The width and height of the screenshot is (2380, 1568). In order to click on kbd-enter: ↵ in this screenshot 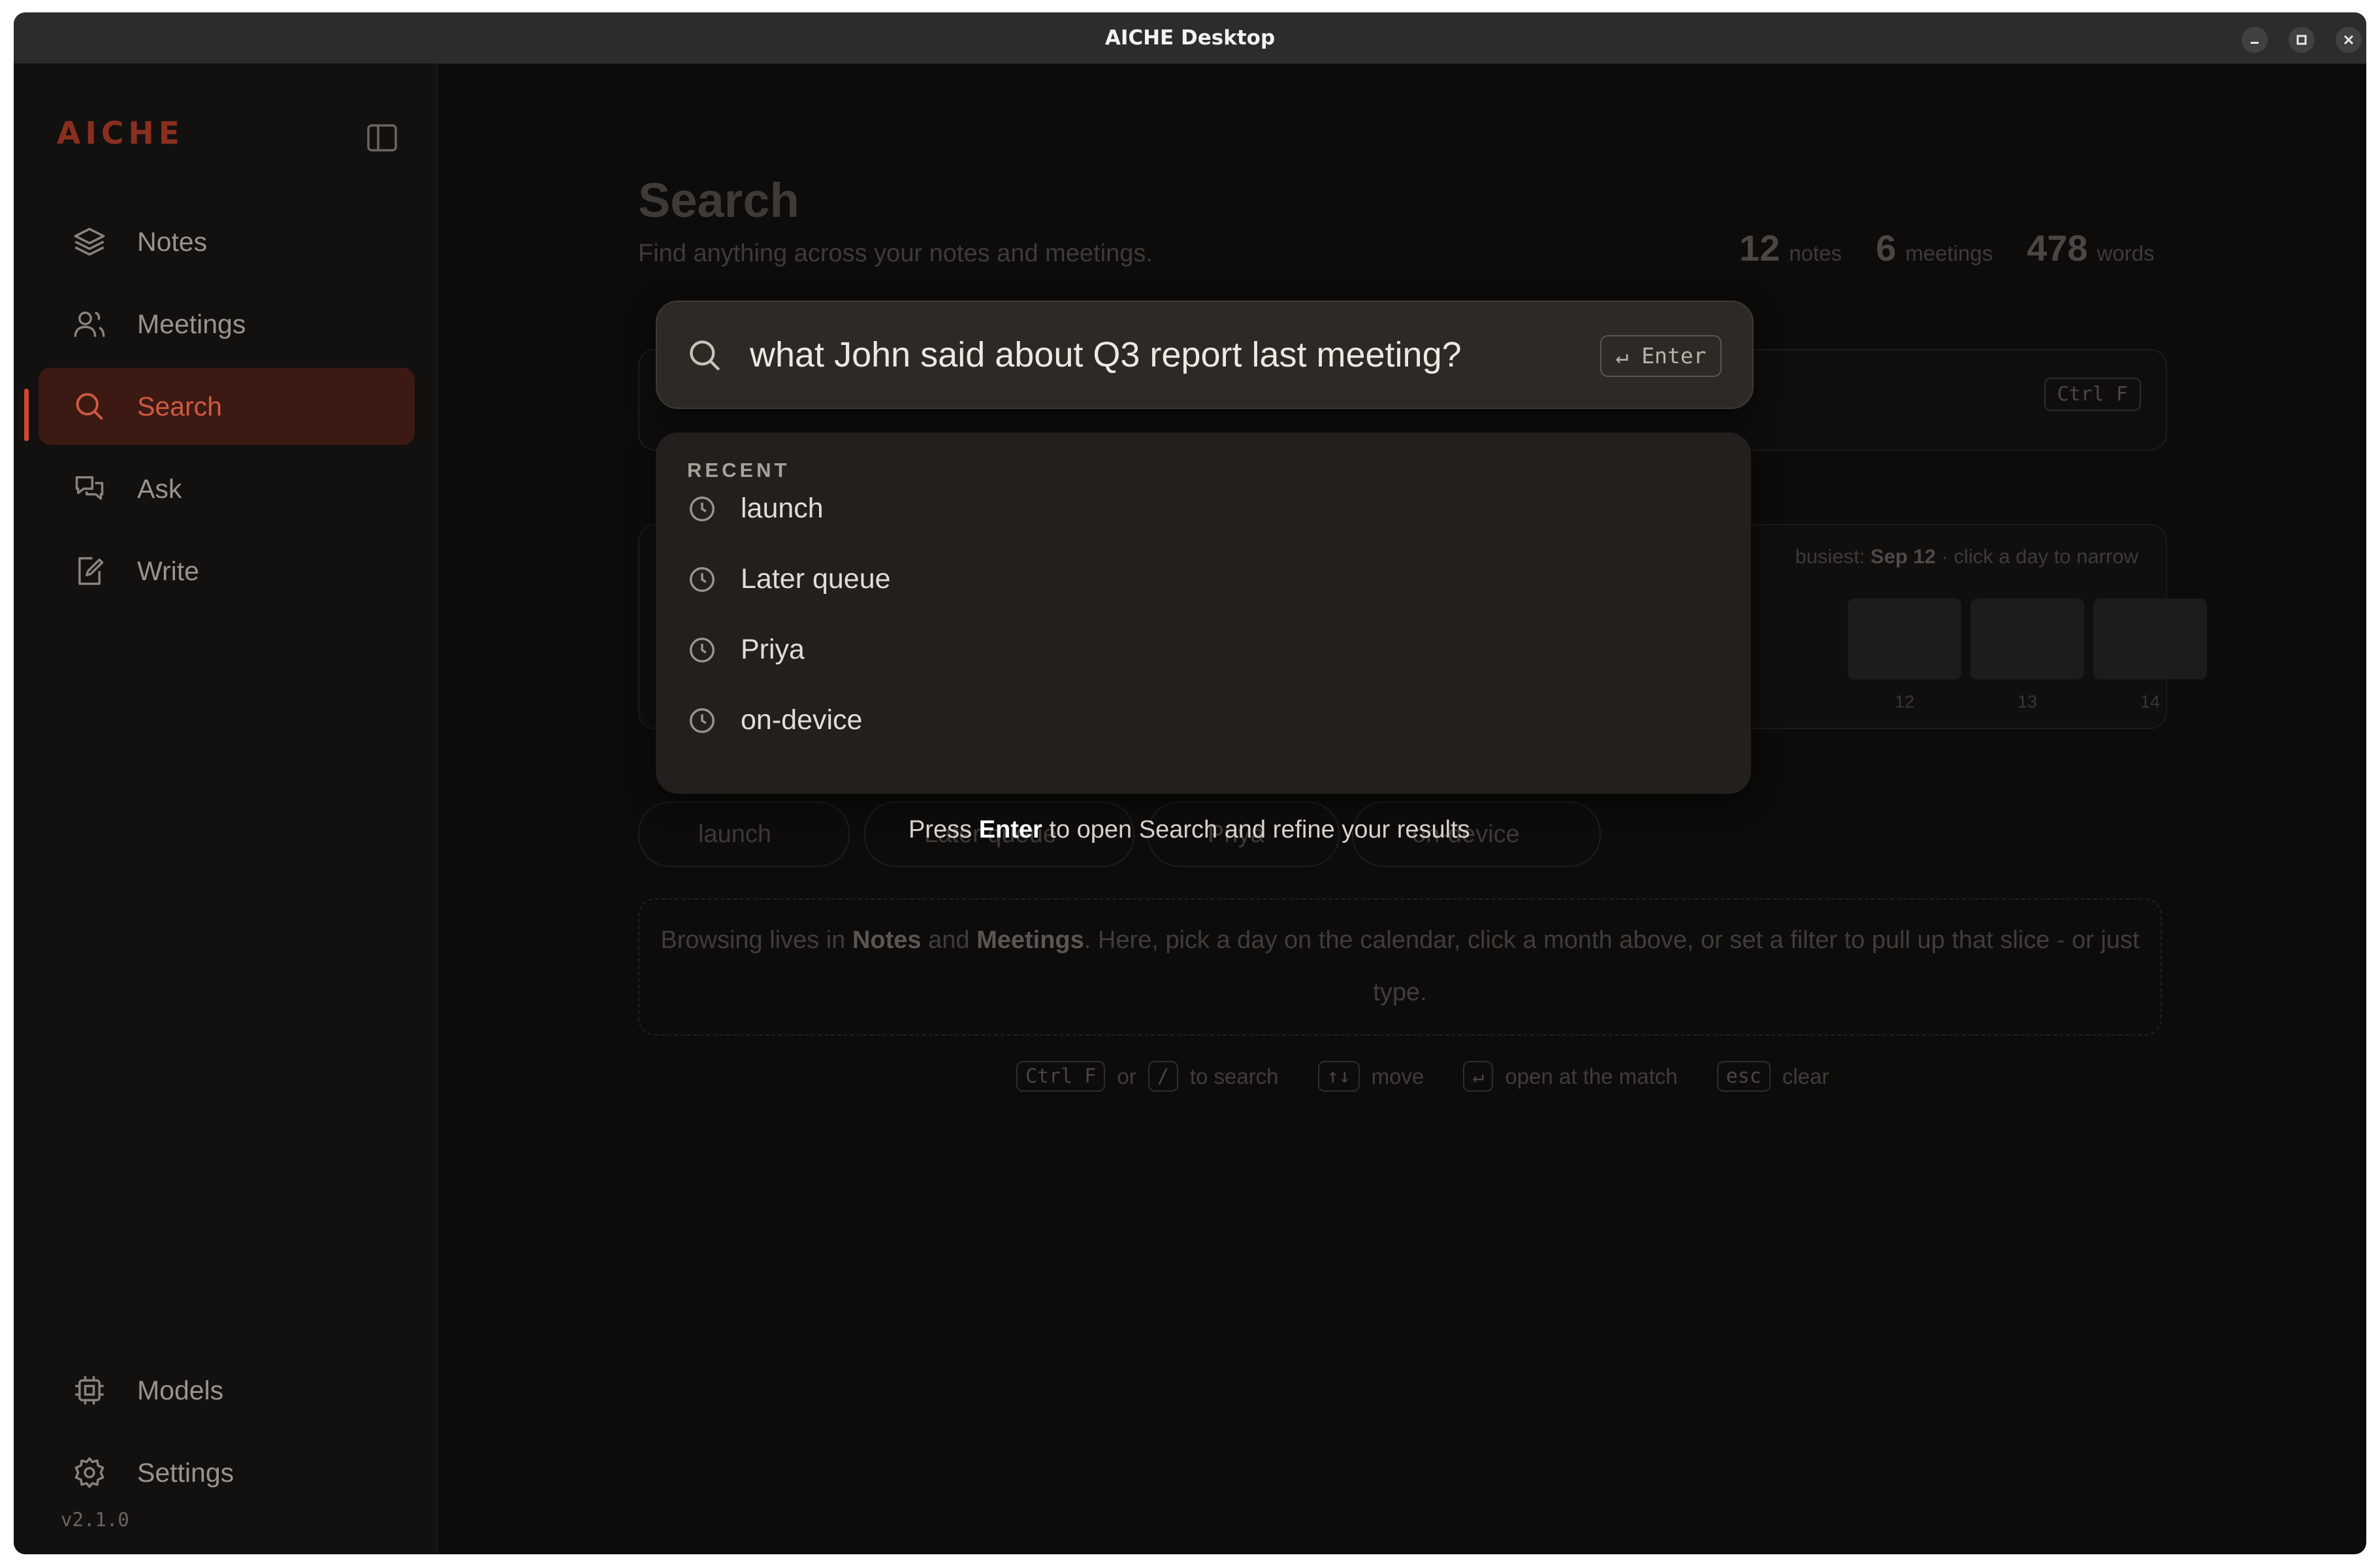, I will do `click(1478, 1076)`.